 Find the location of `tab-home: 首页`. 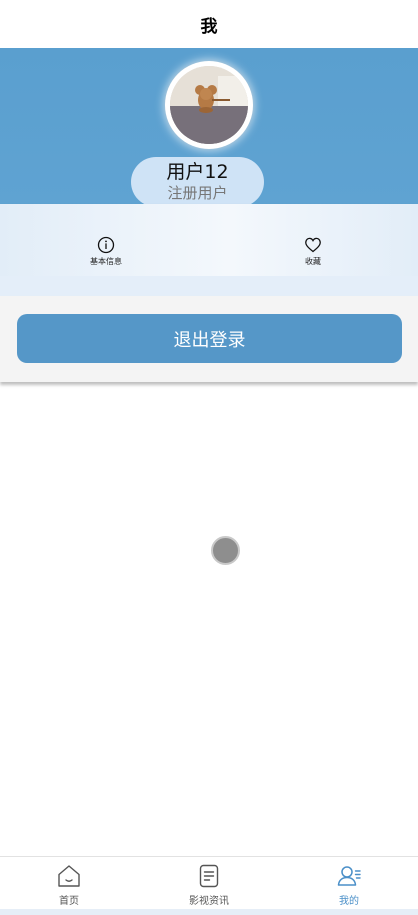

tab-home: 首页 is located at coordinates (69, 886).